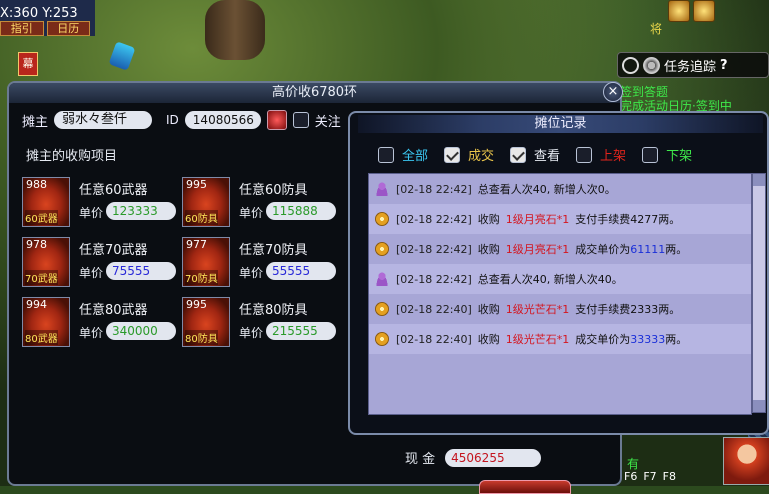 The height and width of the screenshot is (494, 769). I want to click on filter-label: 成交, so click(481, 156).